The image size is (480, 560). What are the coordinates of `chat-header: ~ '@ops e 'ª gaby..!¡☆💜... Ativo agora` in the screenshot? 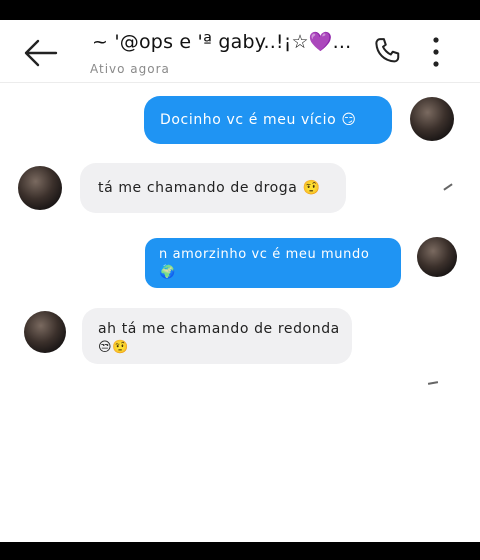 It's located at (240, 51).